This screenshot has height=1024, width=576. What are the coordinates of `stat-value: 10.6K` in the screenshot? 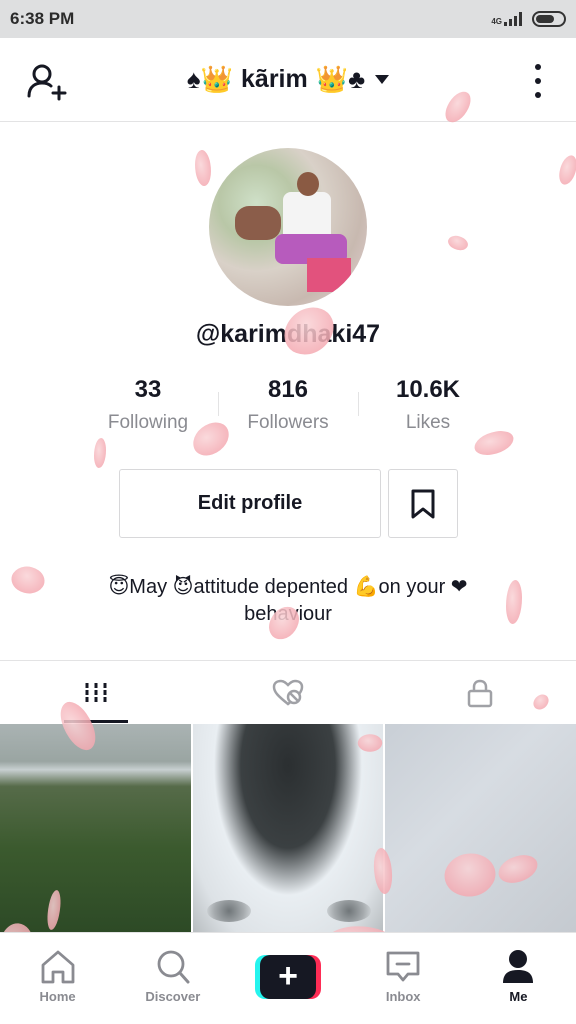 It's located at (428, 389).